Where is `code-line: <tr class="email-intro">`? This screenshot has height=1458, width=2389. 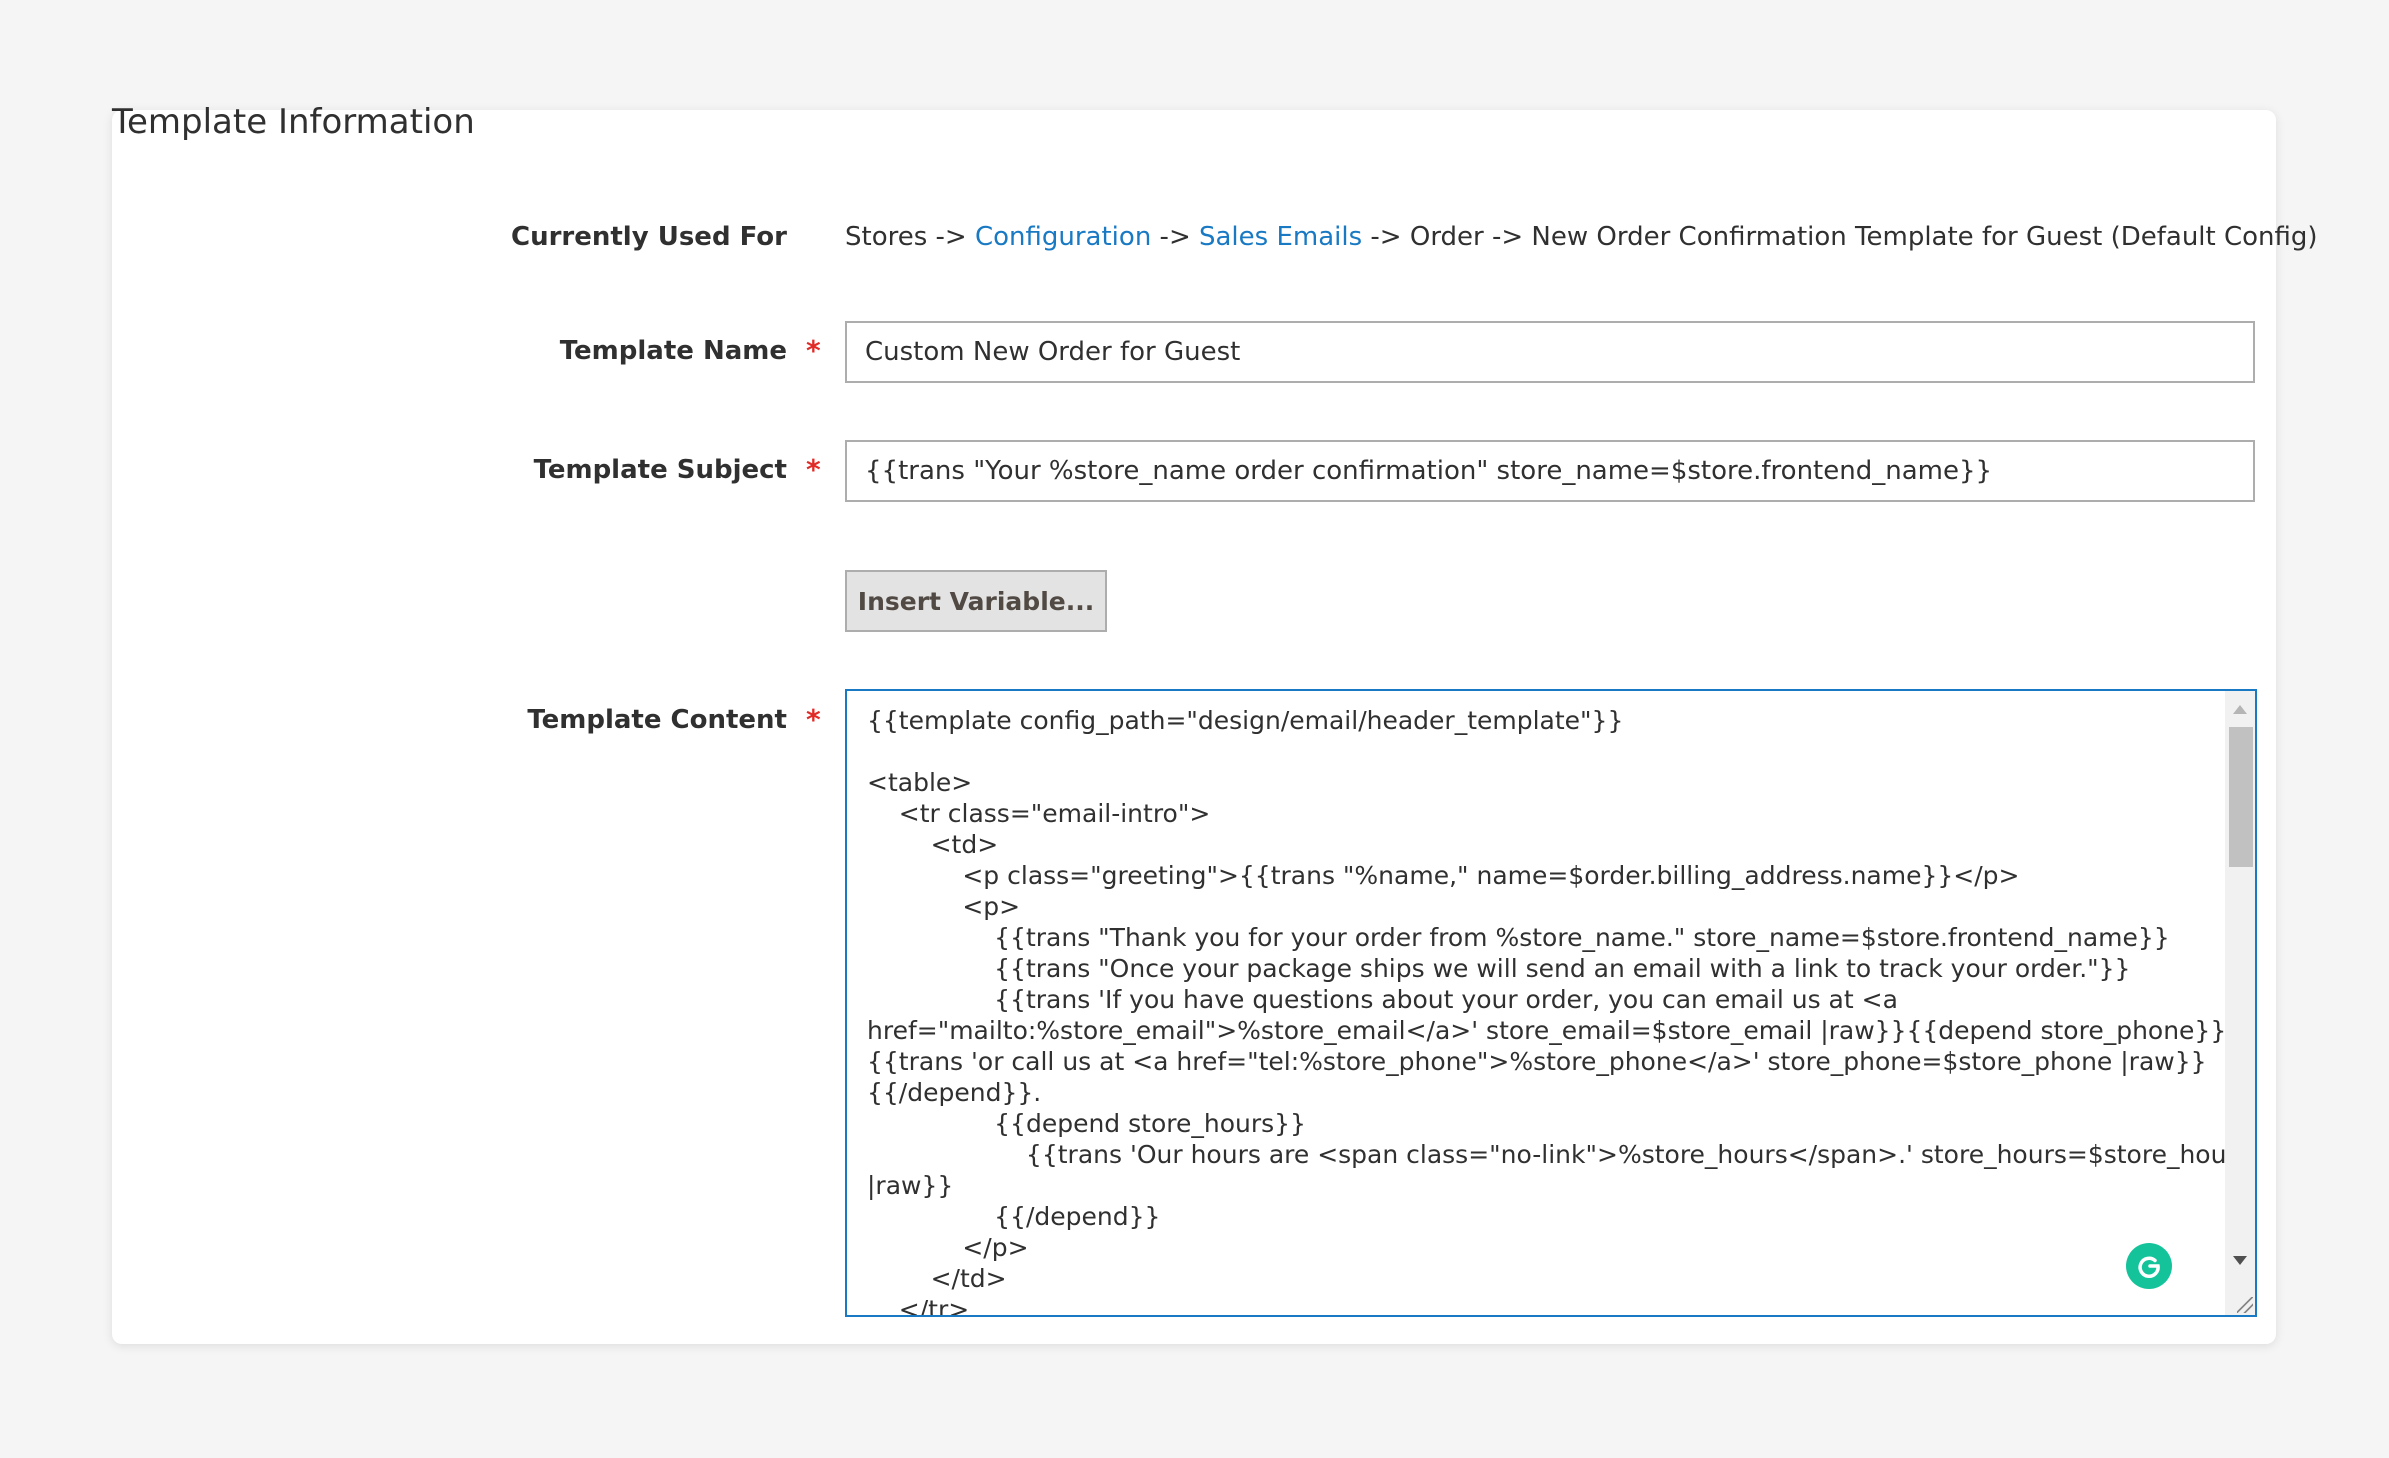
code-line: <tr class="email-intro"> is located at coordinates (1054, 813).